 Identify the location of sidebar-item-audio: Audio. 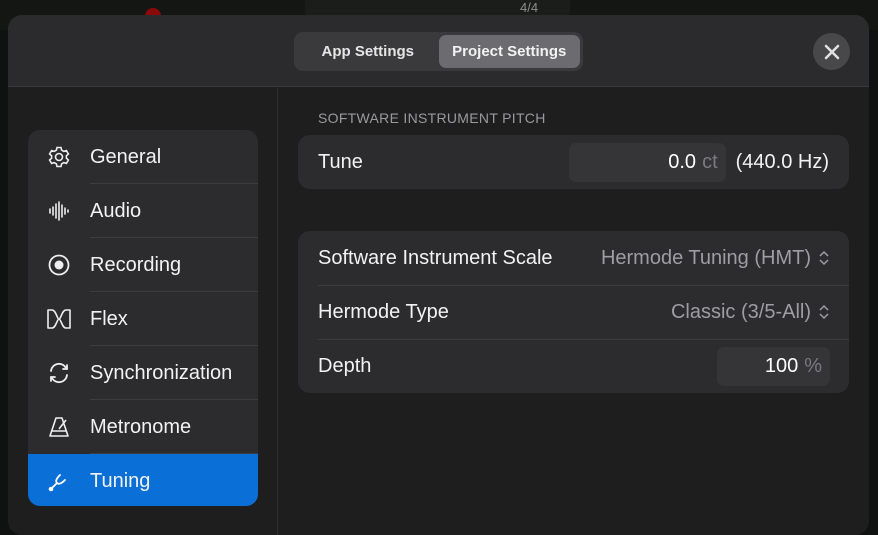
(143, 211).